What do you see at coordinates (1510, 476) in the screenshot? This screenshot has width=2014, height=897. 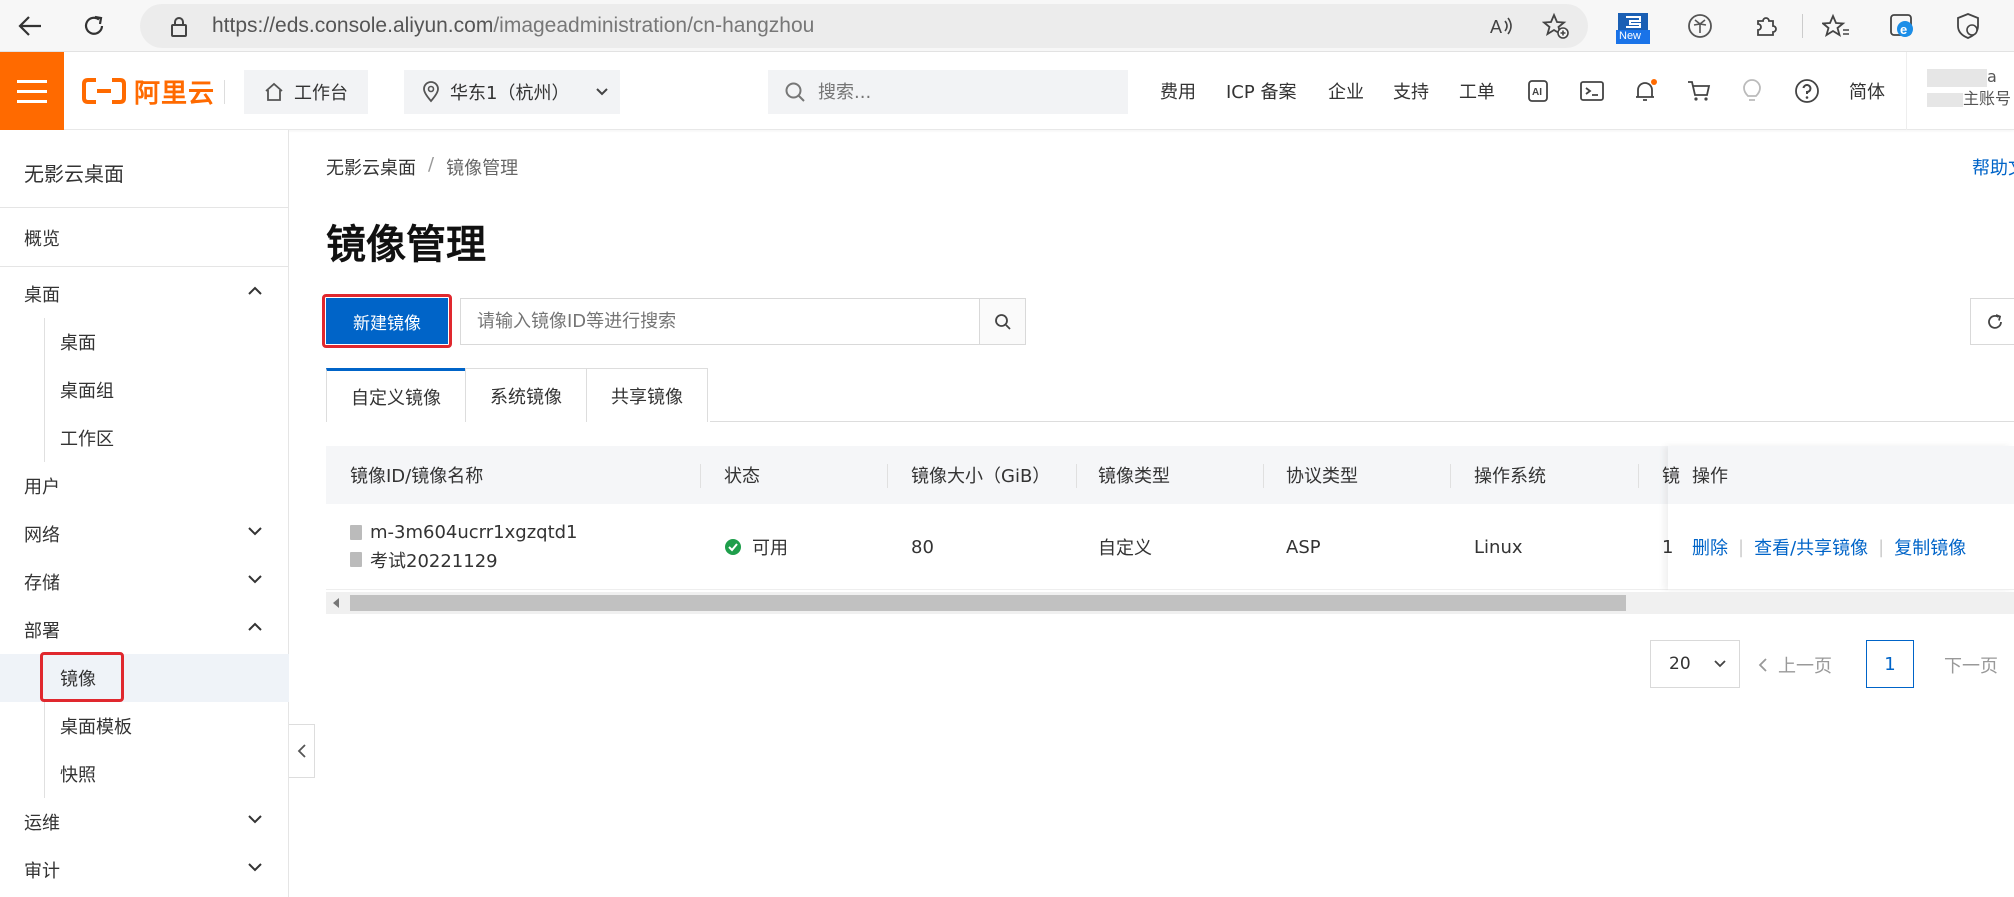 I see `col-os: 操作系统` at bounding box center [1510, 476].